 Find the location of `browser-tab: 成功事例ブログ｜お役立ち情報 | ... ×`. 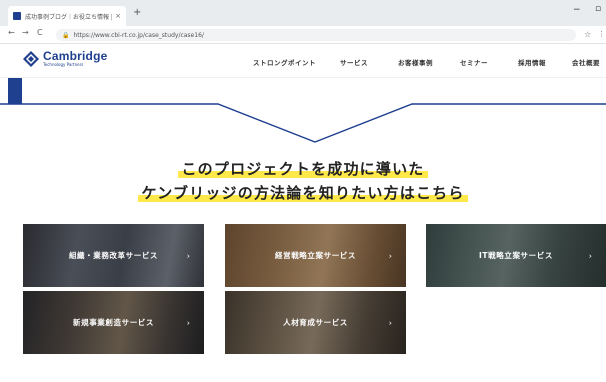

browser-tab: 成功事例ブログ｜お役立ち情報 | ... × is located at coordinates (67, 16).